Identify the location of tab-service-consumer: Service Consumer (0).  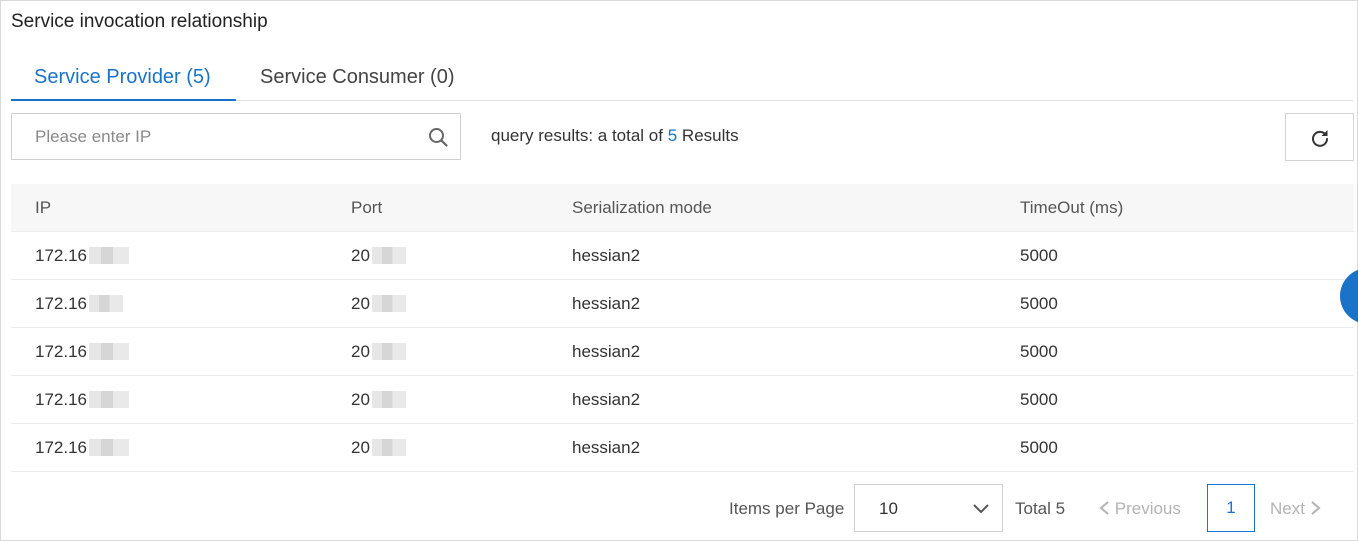
(357, 77).